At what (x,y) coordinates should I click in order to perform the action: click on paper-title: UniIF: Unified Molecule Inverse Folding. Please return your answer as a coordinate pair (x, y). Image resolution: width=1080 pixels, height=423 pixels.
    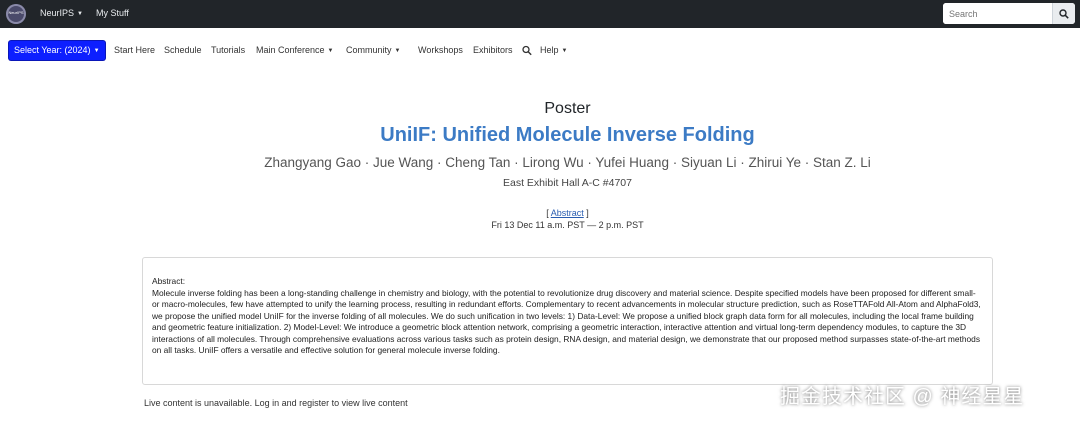
    Looking at the image, I should click on (540, 135).